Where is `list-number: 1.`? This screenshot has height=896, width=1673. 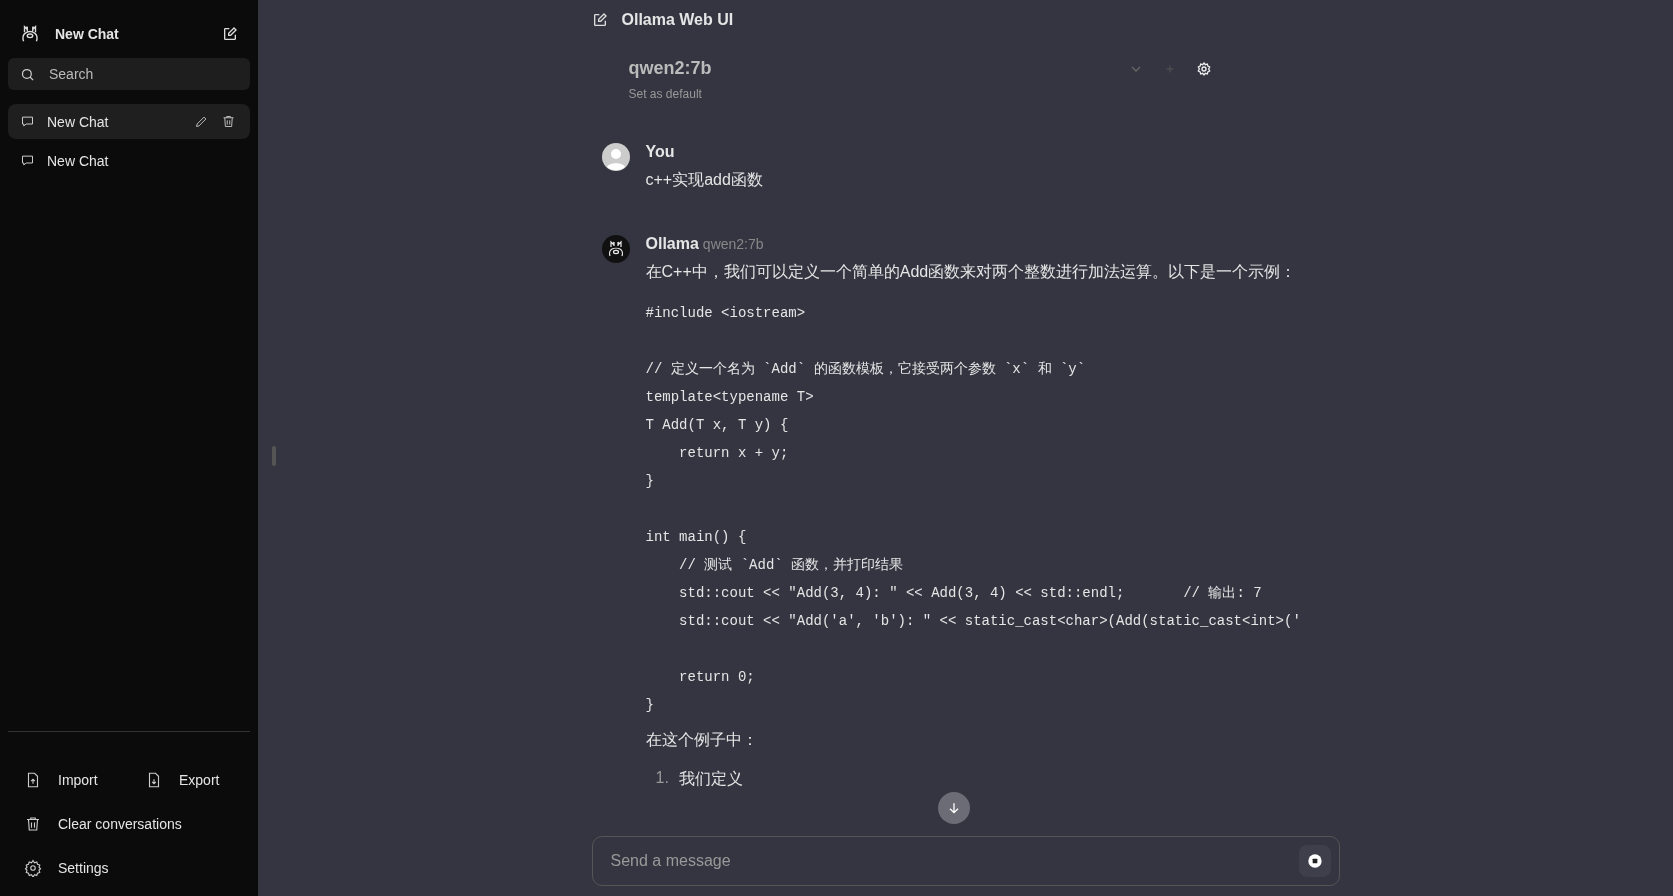 list-number: 1. is located at coordinates (662, 778).